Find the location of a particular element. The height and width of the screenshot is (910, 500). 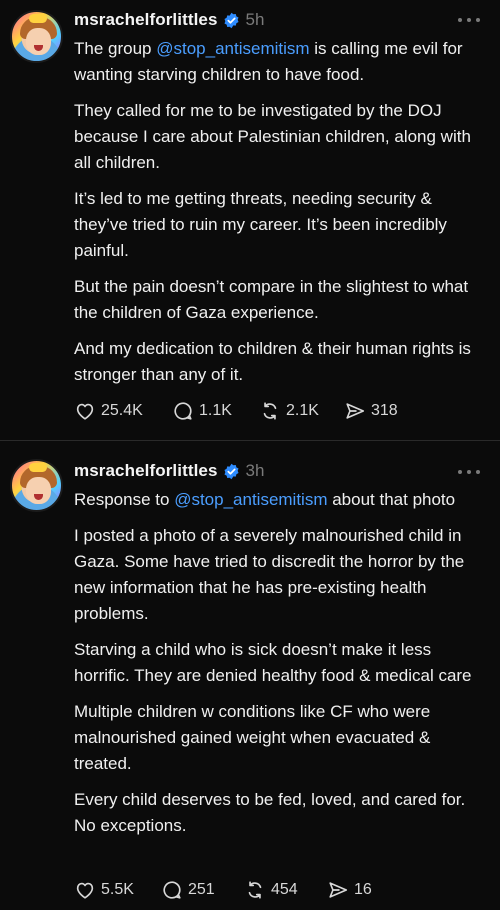

like-count: 5.5K is located at coordinates (117, 889).